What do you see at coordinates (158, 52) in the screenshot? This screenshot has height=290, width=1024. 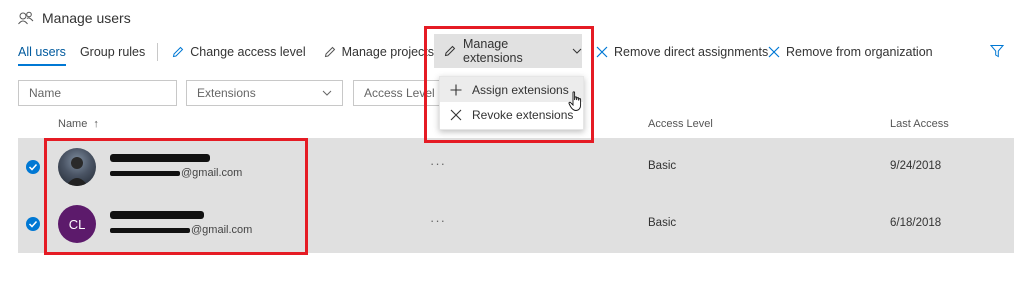 I see `toolbar-divider` at bounding box center [158, 52].